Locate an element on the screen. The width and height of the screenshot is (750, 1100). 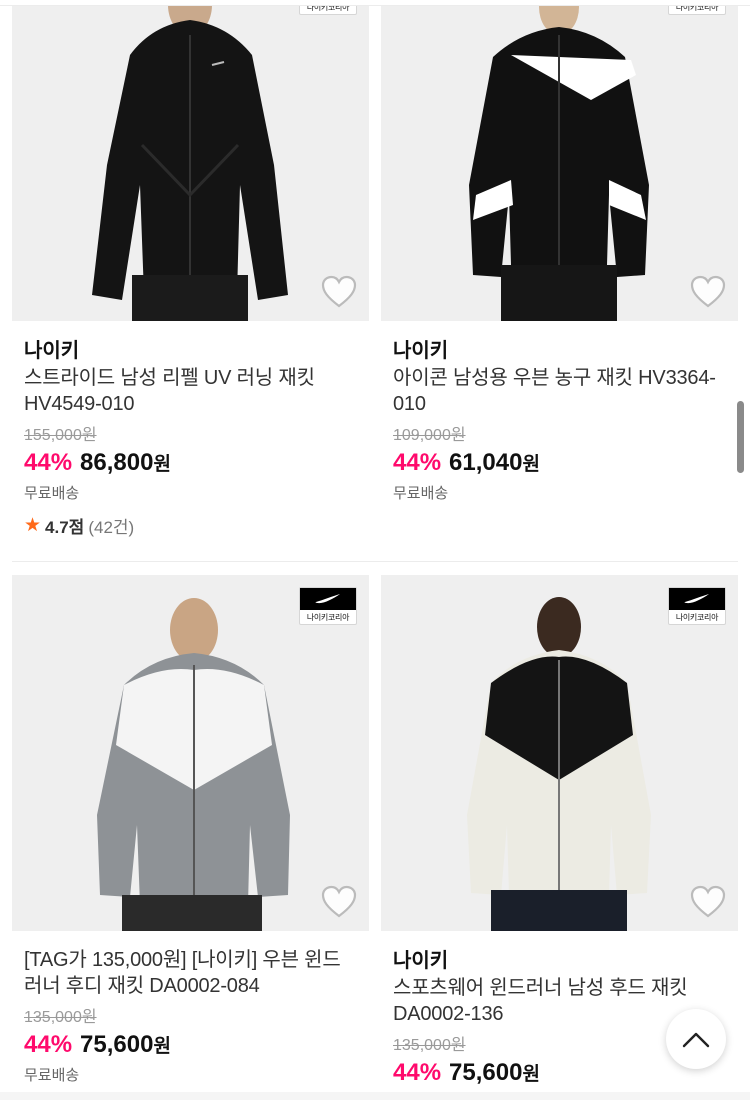
scroll-to-top-button is located at coordinates (696, 1039).